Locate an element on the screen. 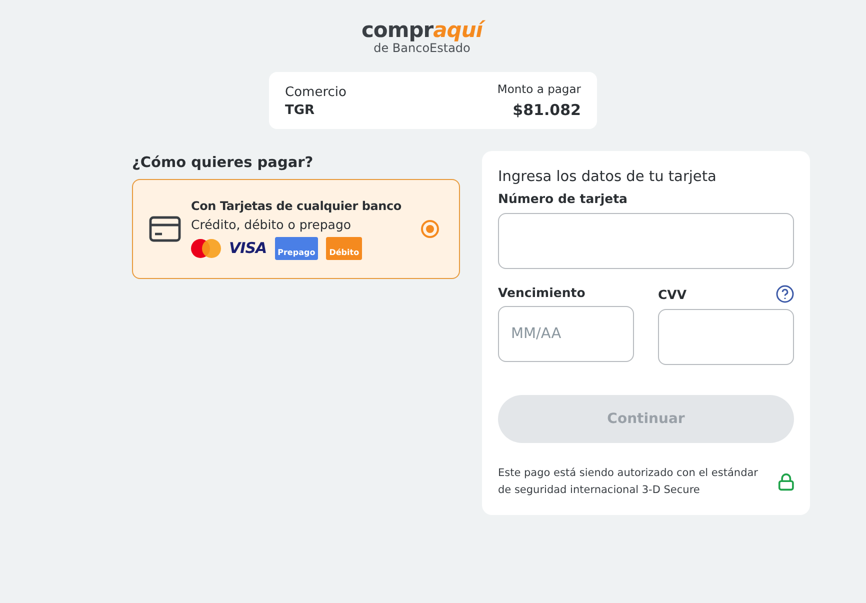  option-title: Con Tarjetas de cualquier banco is located at coordinates (296, 205).